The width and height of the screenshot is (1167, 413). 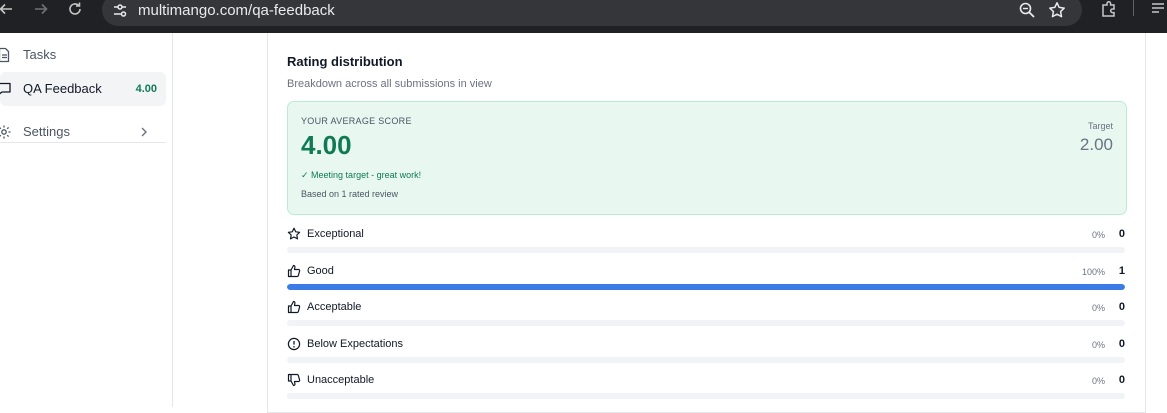 What do you see at coordinates (1093, 272) in the screenshot?
I see `rating-percent: 100%` at bounding box center [1093, 272].